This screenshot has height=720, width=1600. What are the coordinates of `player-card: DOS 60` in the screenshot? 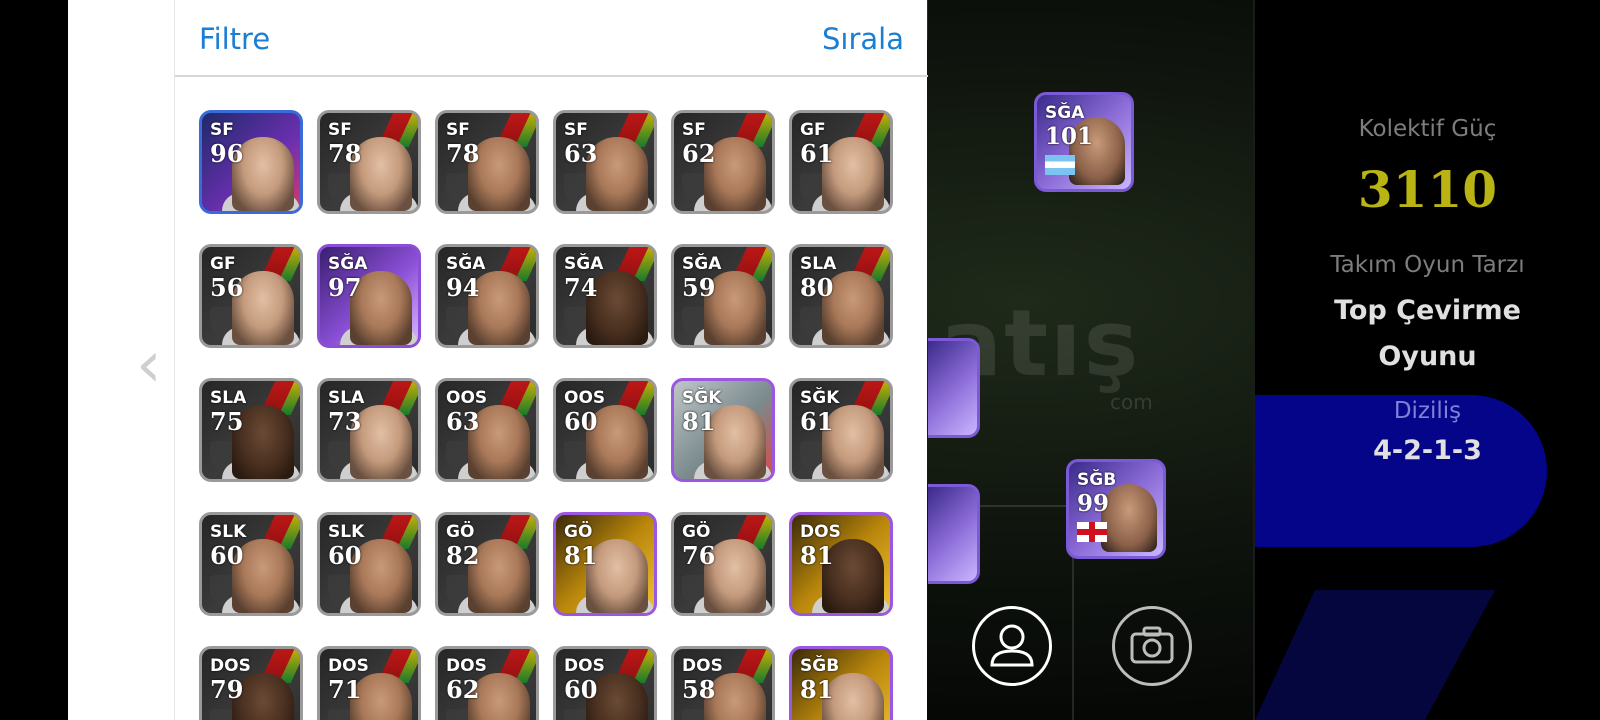 It's located at (605, 683).